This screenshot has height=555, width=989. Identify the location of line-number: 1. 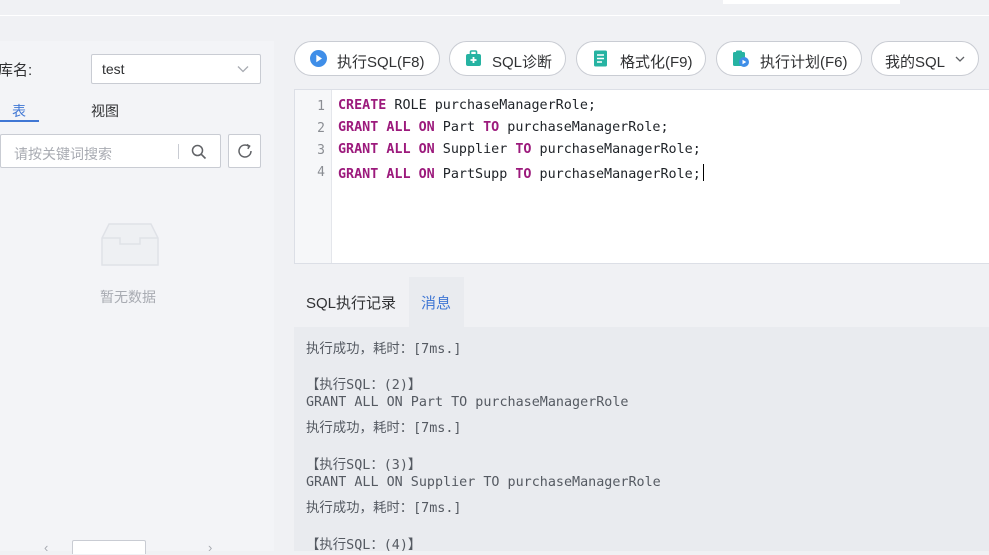
(321, 106).